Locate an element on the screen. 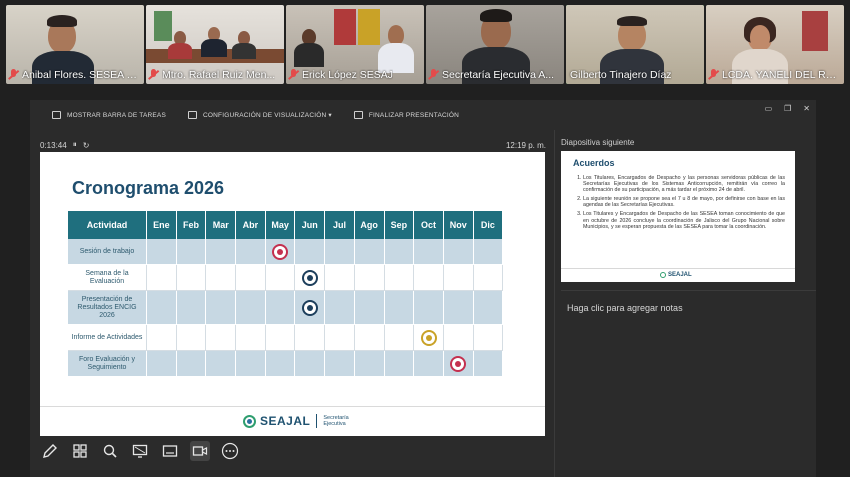 This screenshot has height=477, width=850. participant-name: Erick López SESAJ is located at coordinates (348, 74).